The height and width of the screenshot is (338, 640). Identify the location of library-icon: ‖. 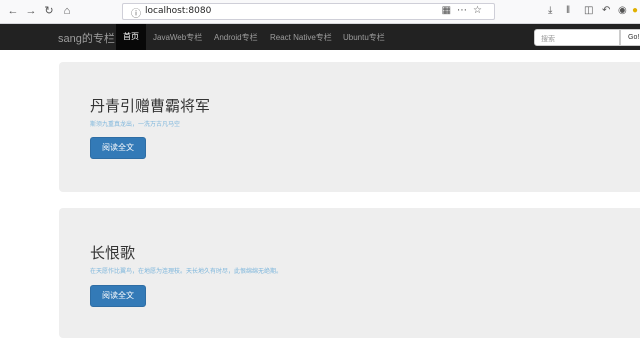
(568, 10).